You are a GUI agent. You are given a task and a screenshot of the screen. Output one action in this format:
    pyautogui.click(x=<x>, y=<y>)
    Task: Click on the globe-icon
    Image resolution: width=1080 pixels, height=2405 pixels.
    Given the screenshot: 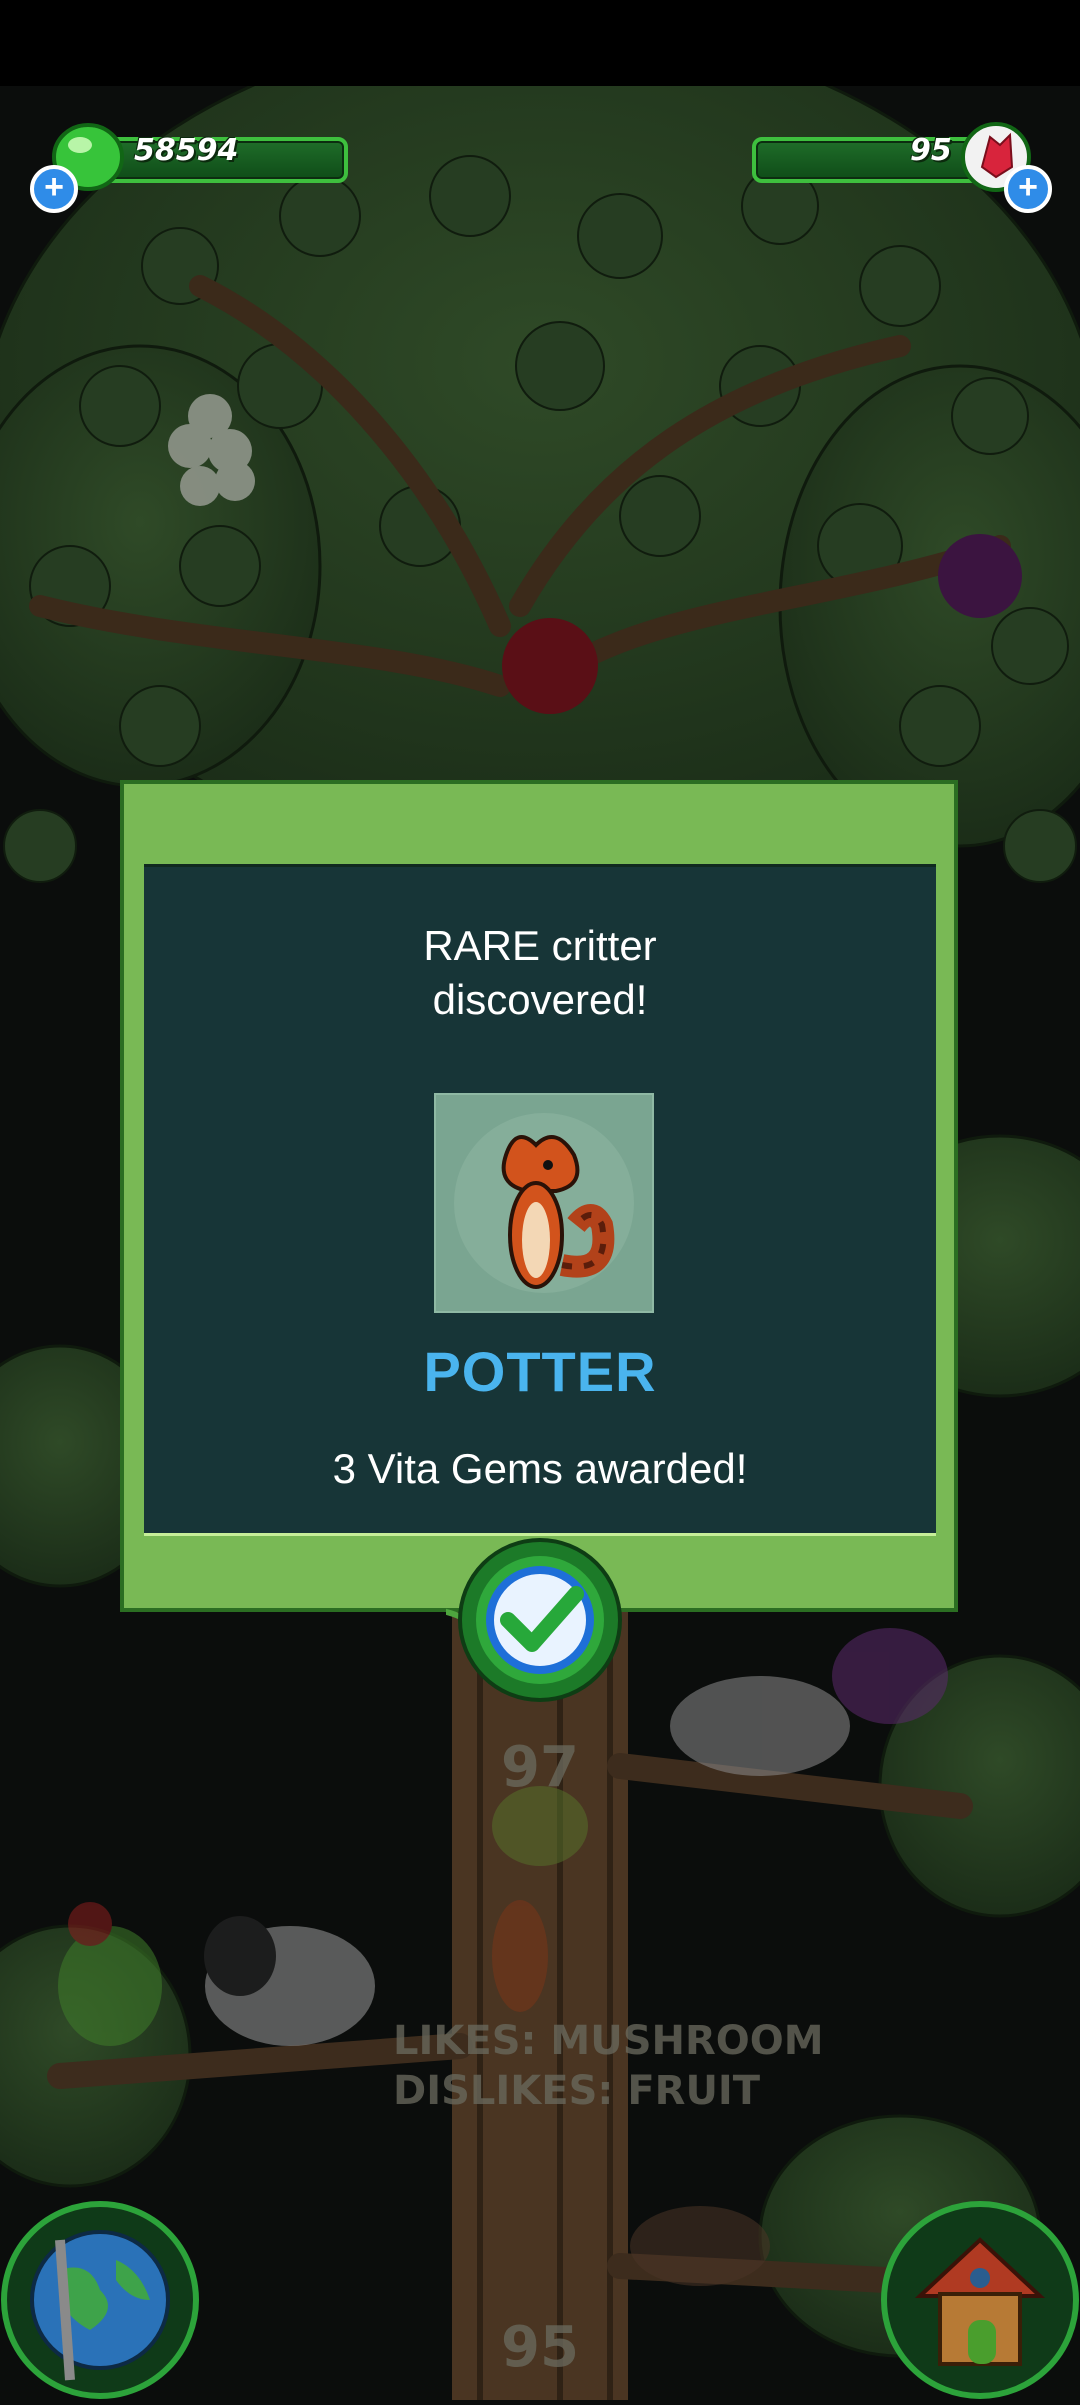 What is the action you would take?
    pyautogui.click(x=100, y=2300)
    